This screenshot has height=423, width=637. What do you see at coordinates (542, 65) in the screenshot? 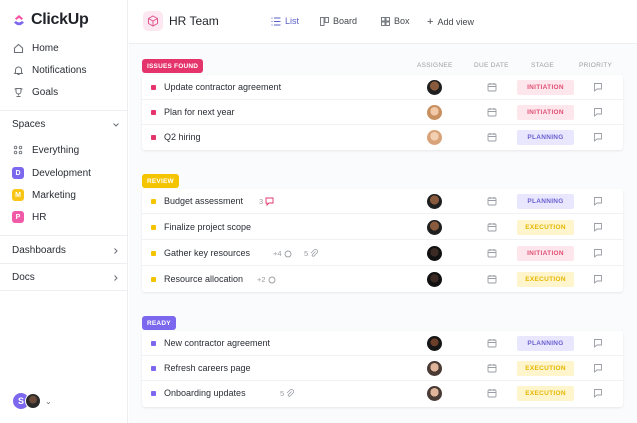
I see `column-header-stage: STAGE` at bounding box center [542, 65].